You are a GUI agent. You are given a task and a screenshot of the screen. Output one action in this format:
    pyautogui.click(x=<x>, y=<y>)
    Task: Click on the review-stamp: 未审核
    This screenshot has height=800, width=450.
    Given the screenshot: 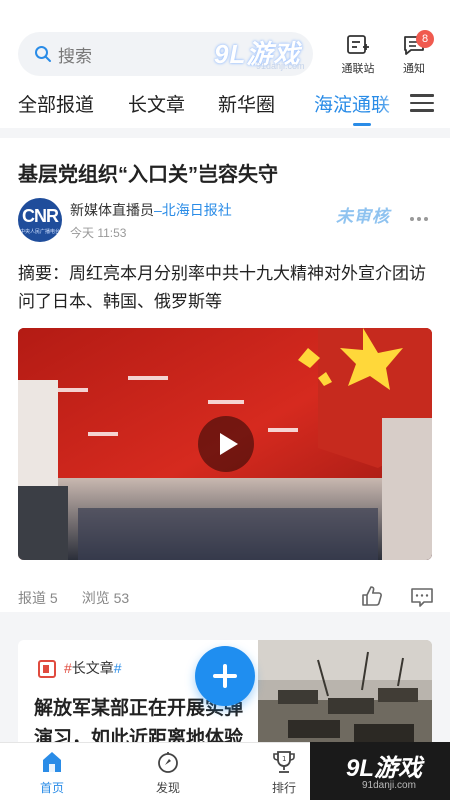 What is the action you would take?
    pyautogui.click(x=363, y=216)
    